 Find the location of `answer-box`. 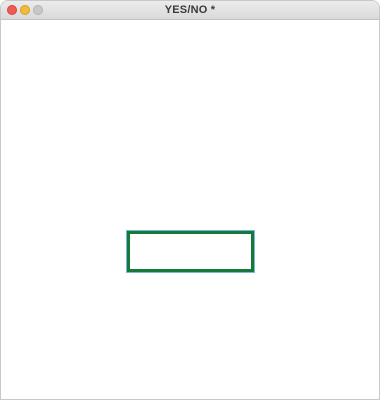

answer-box is located at coordinates (190, 251).